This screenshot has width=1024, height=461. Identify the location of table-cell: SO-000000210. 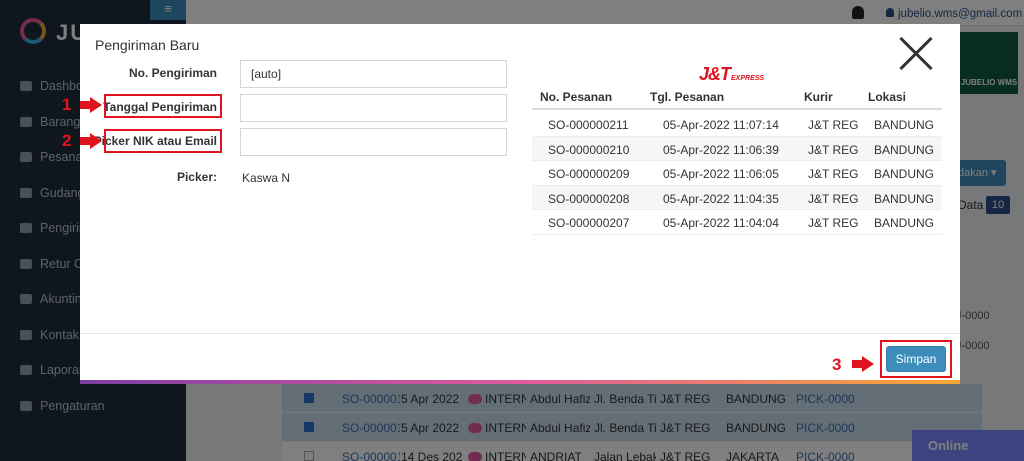
(589, 149).